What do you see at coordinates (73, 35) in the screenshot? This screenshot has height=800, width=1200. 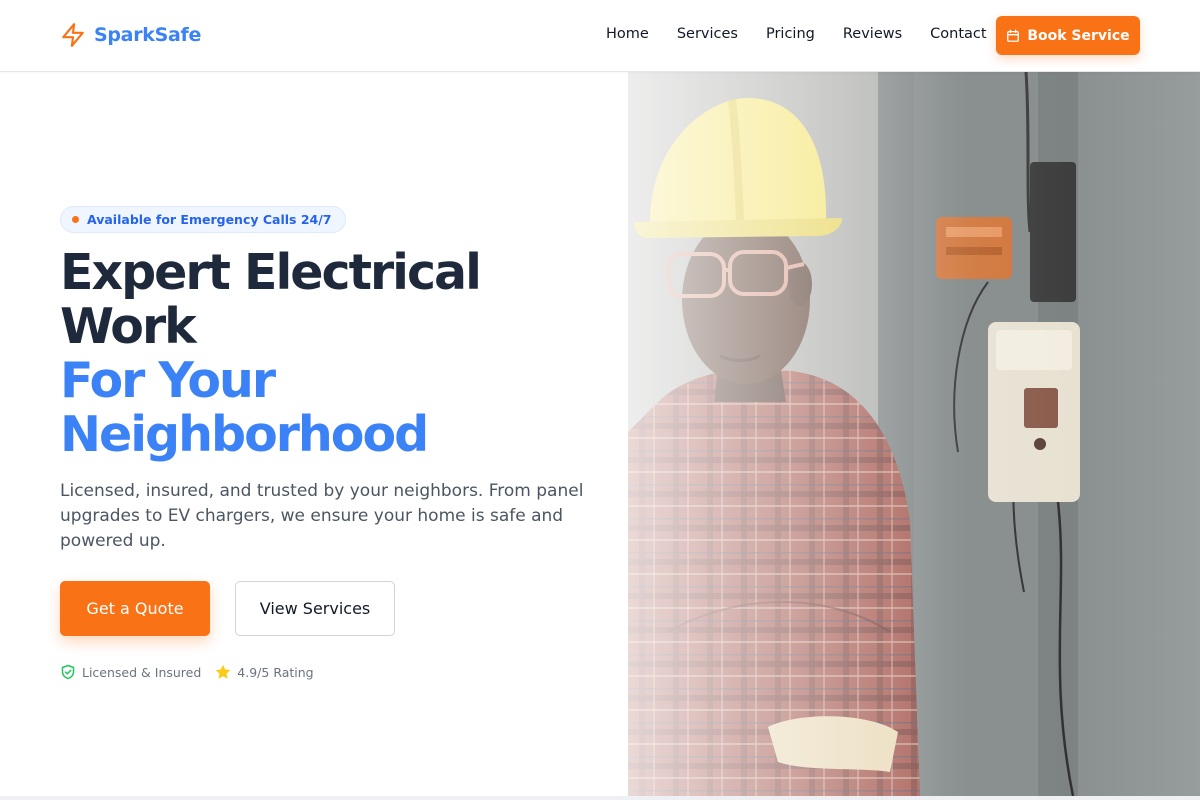 I see `lightning-bolt-icon` at bounding box center [73, 35].